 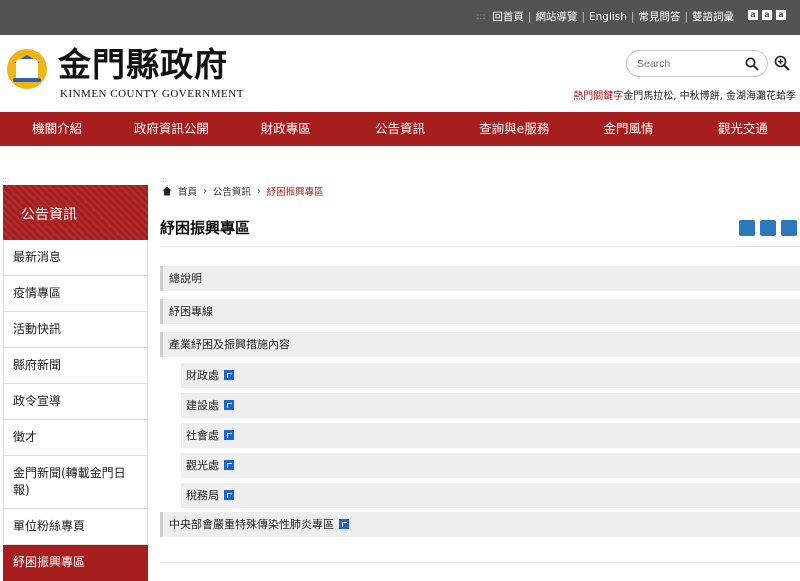 What do you see at coordinates (75, 527) in the screenshot?
I see `sidebar-item-fan-pages: 單位粉絲專頁` at bounding box center [75, 527].